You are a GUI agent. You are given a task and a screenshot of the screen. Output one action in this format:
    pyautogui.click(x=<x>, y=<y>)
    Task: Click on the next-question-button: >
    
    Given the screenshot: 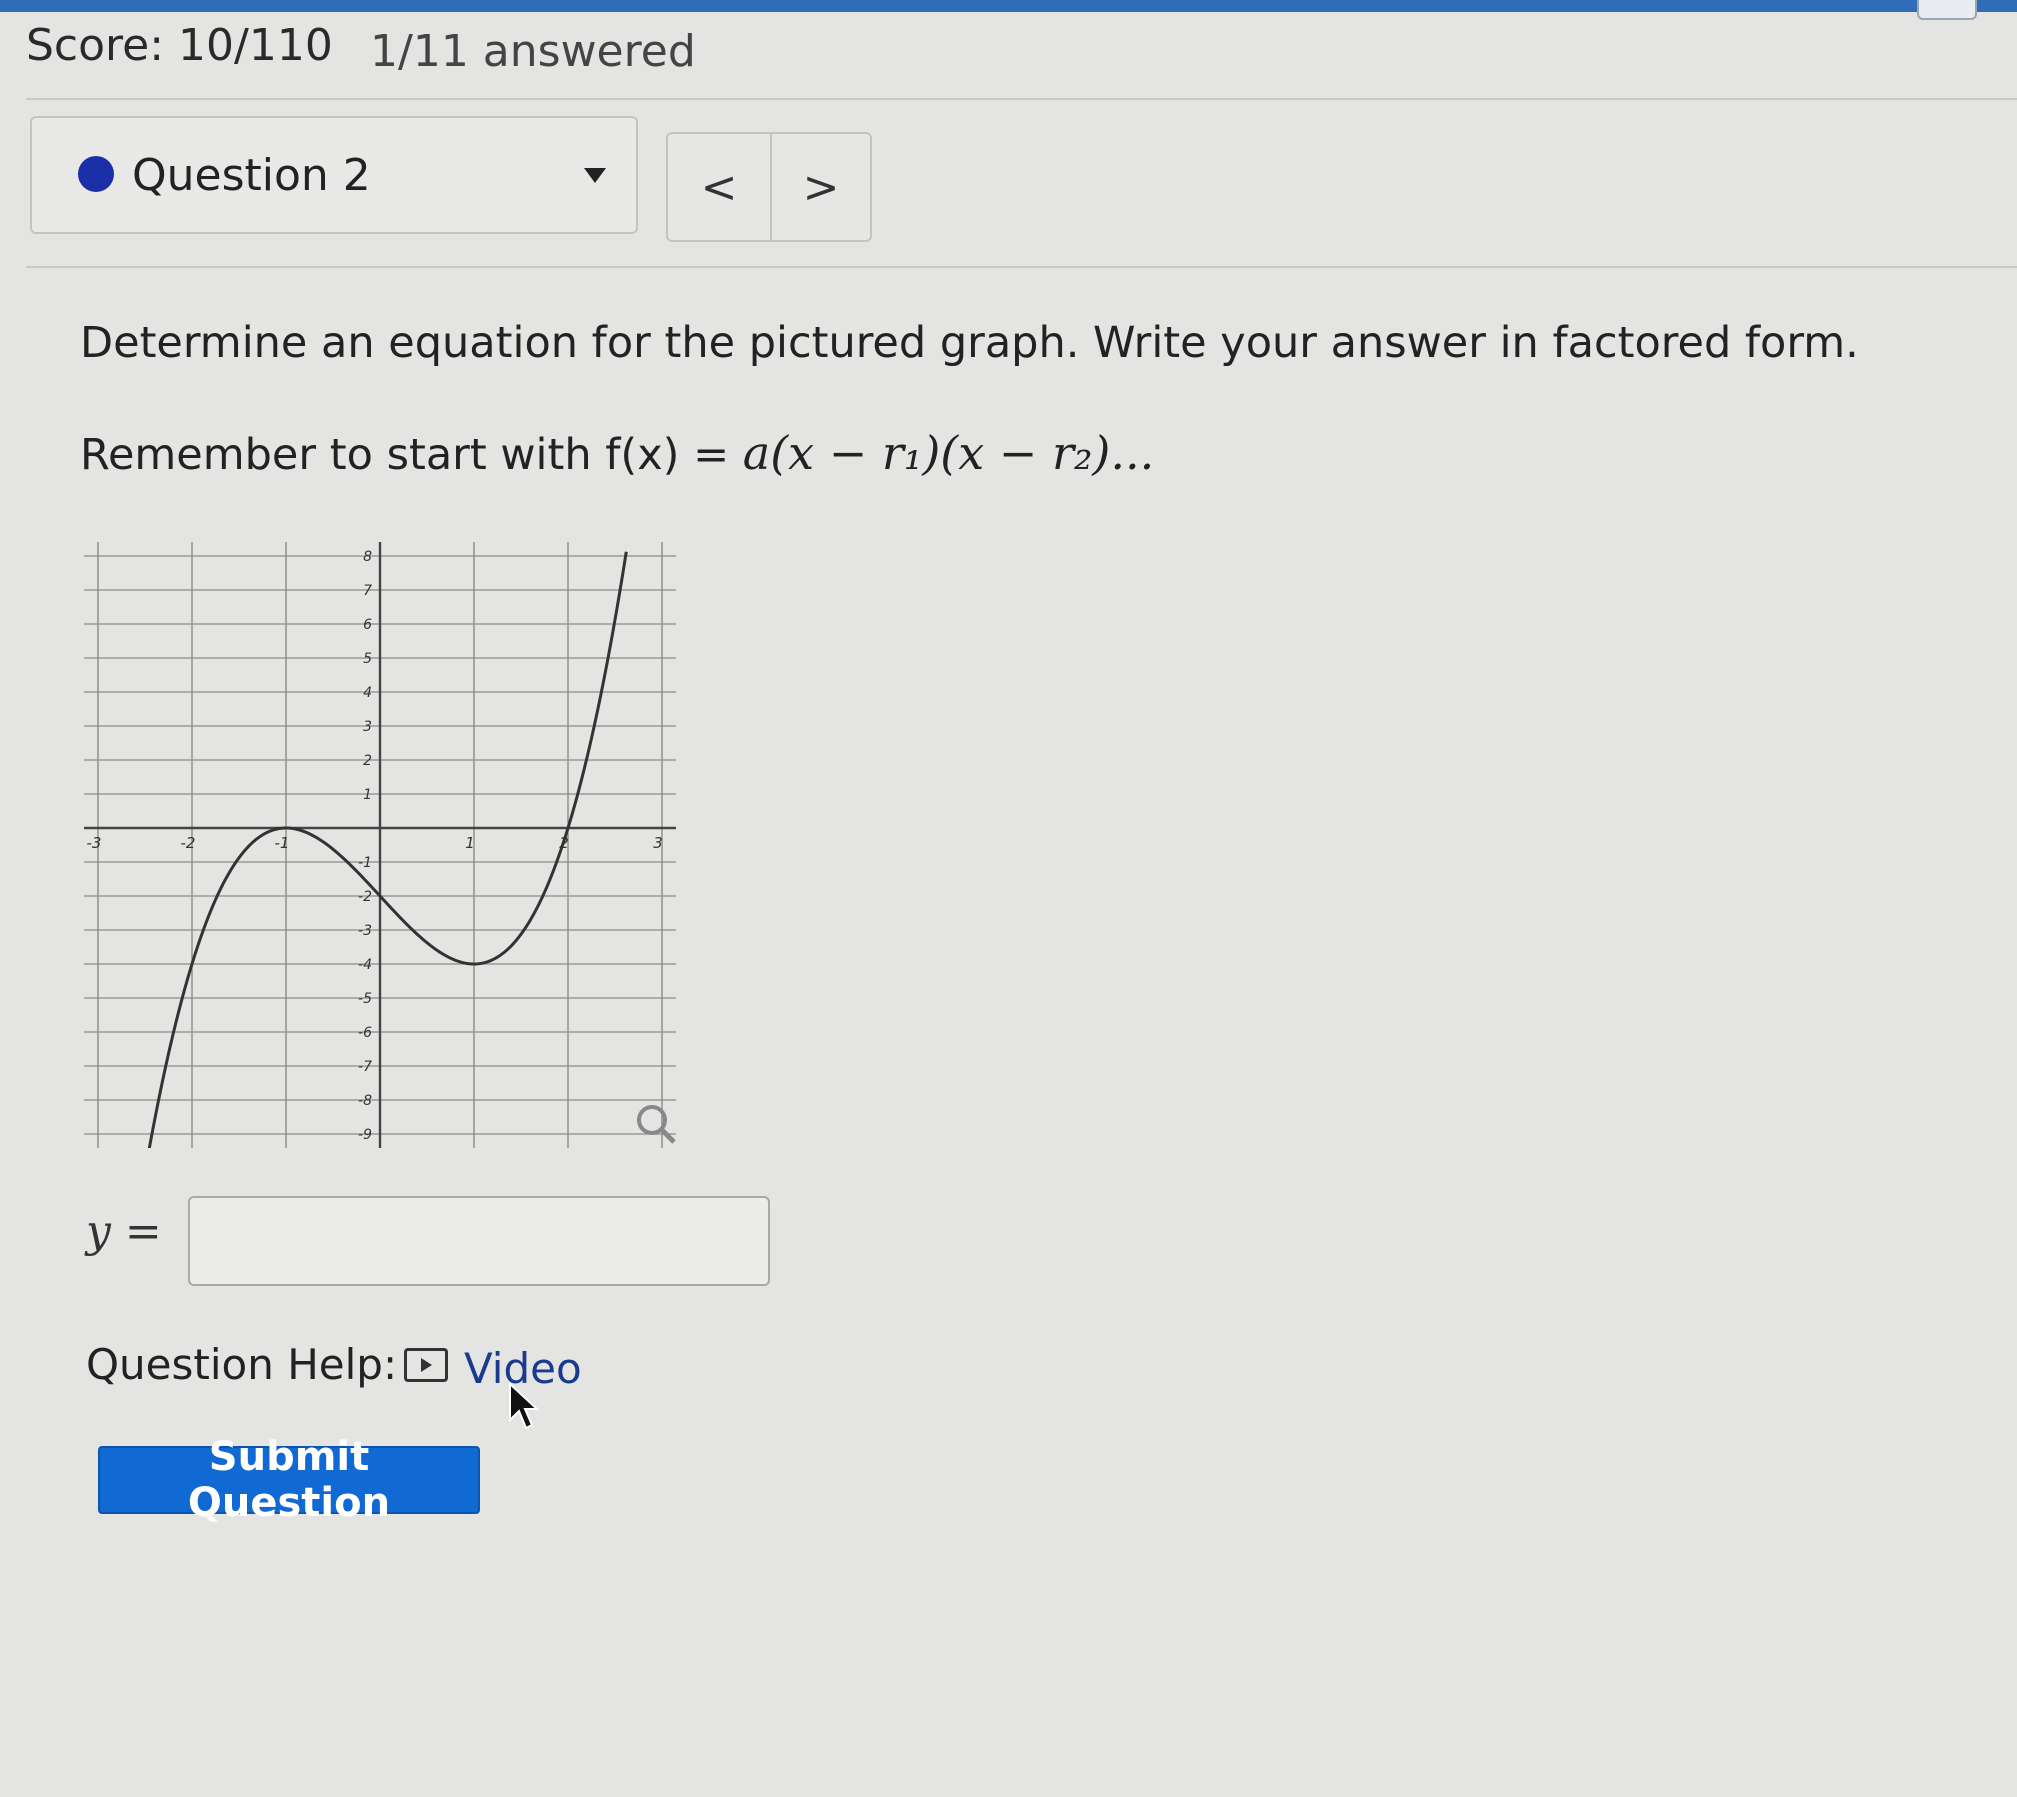 What is the action you would take?
    pyautogui.click(x=821, y=187)
    